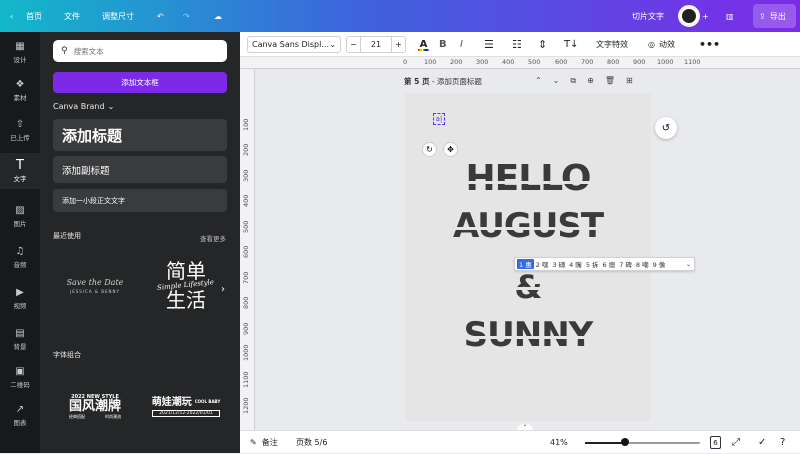 The image size is (800, 454). What do you see at coordinates (590, 81) in the screenshot?
I see `add-page-icon: ⊕` at bounding box center [590, 81].